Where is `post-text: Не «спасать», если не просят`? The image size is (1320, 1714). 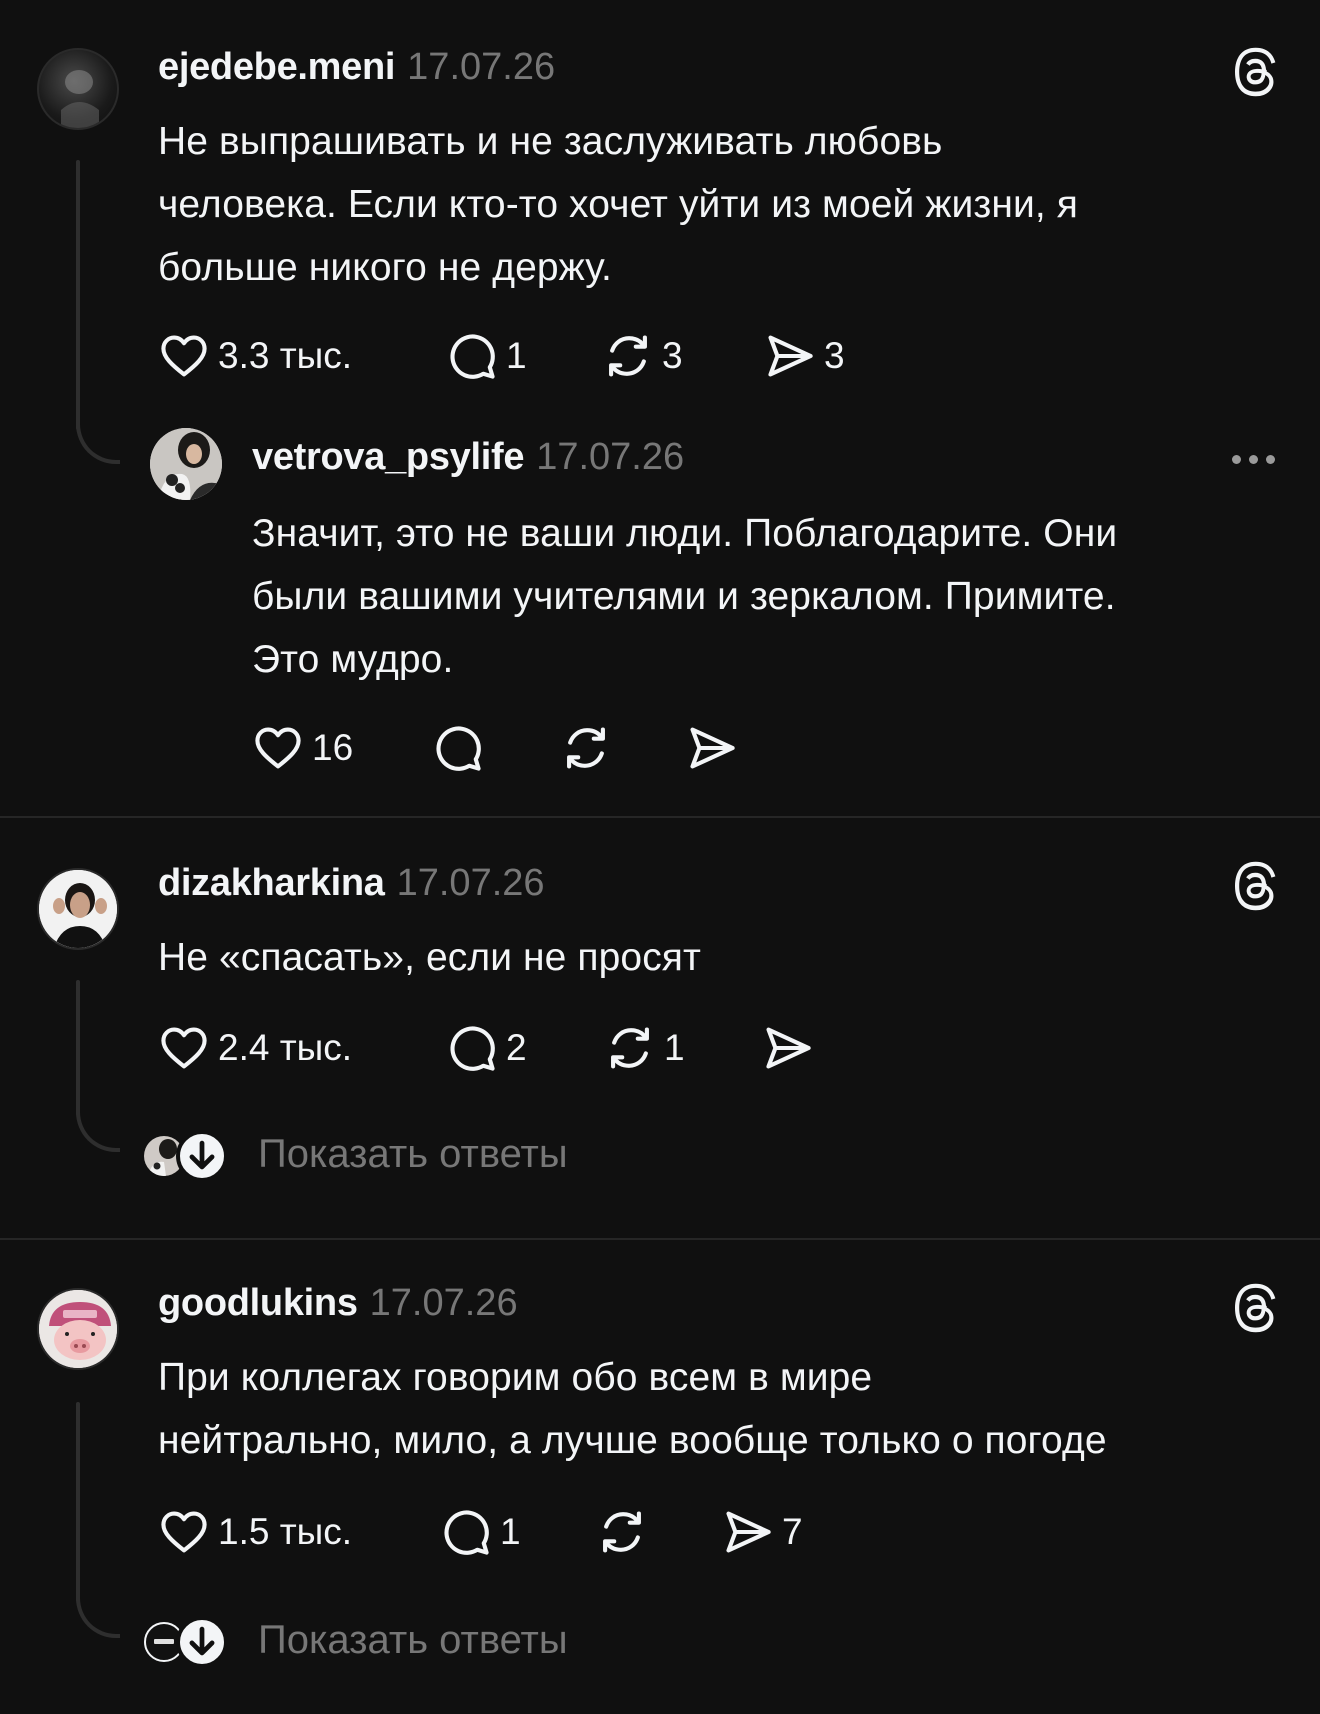 post-text: Не «спасать», если не просят is located at coordinates (429, 957).